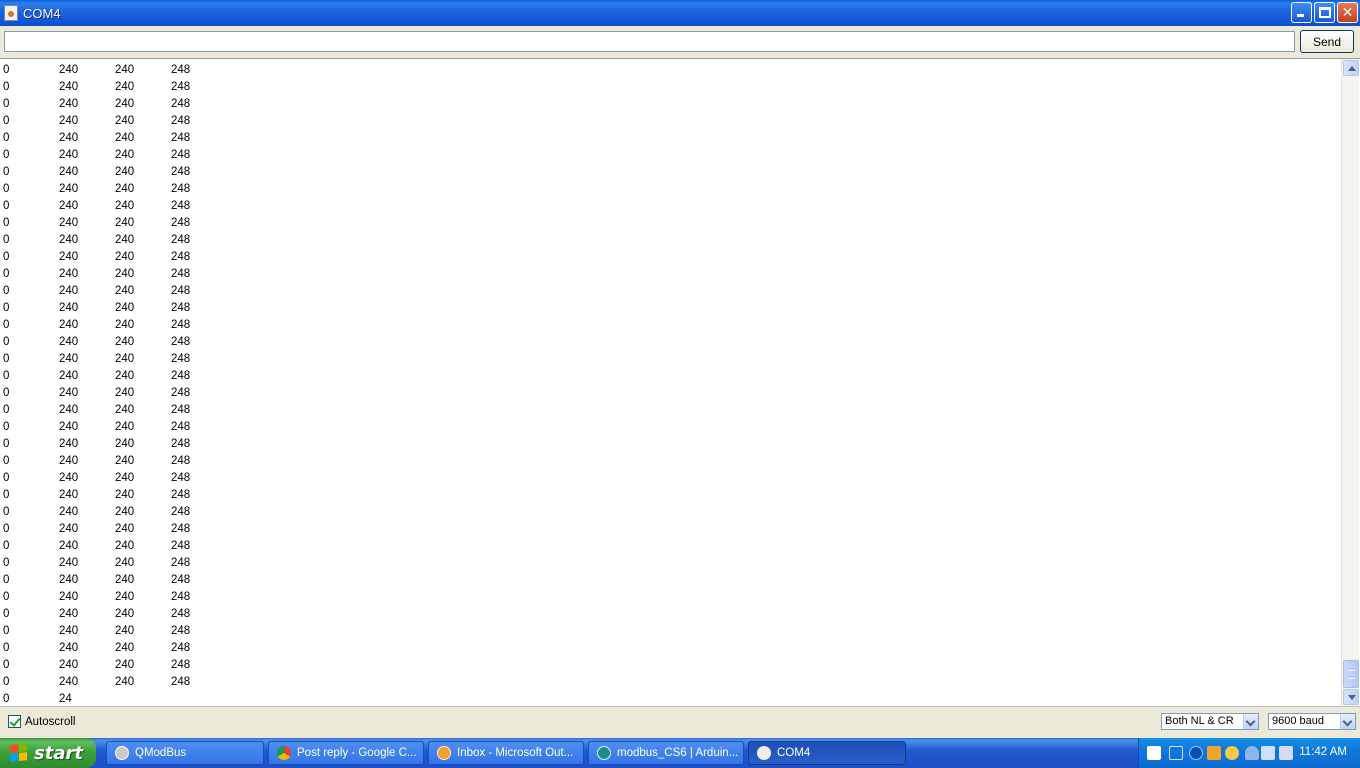 The height and width of the screenshot is (768, 1360). What do you see at coordinates (122, 753) in the screenshot?
I see `qmodbus-icon` at bounding box center [122, 753].